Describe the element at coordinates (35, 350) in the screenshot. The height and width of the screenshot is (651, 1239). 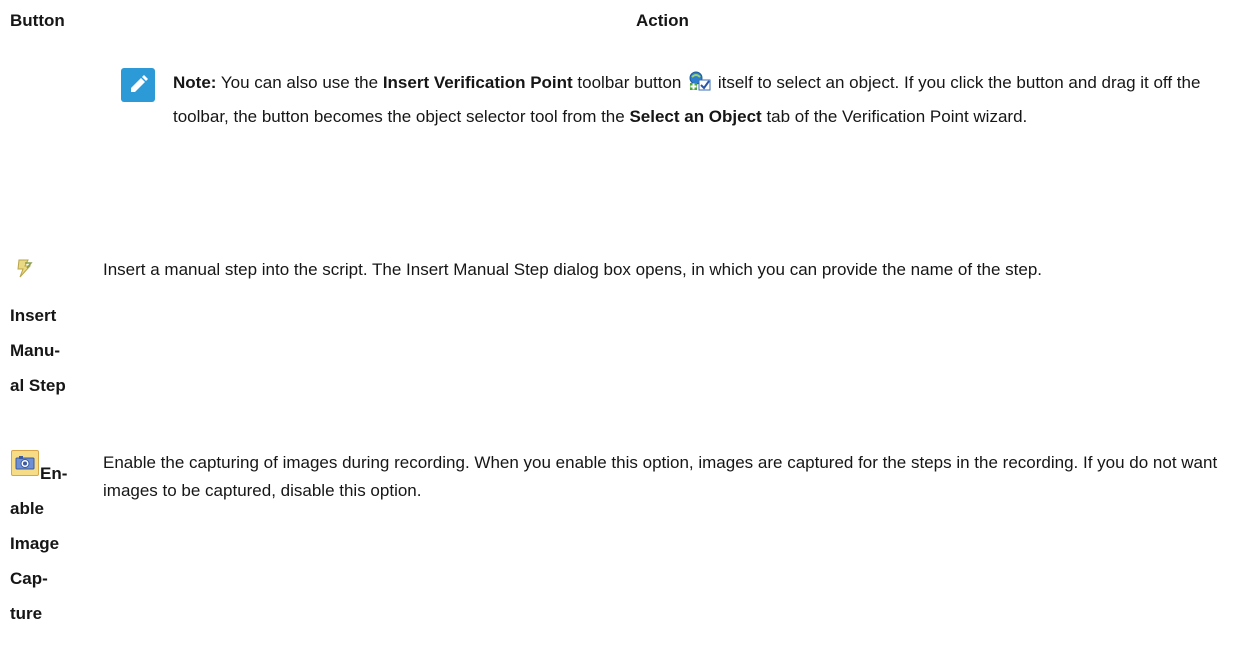
I see `label-line: Manu-` at that location.